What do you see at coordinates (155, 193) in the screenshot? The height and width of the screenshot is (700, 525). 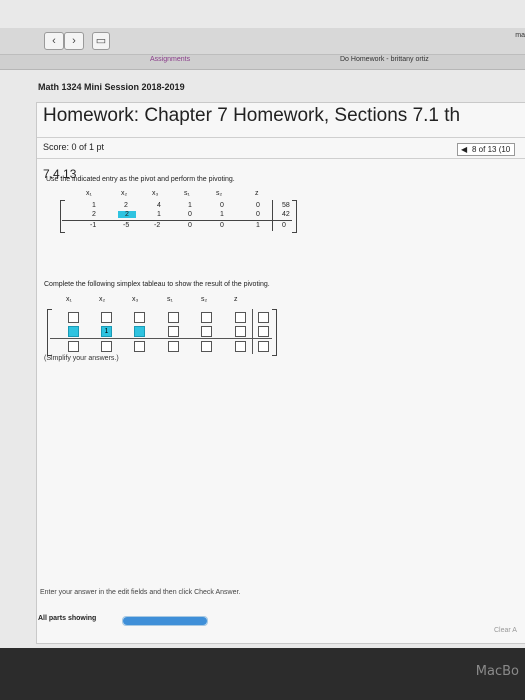 I see `header-x3: x₃` at bounding box center [155, 193].